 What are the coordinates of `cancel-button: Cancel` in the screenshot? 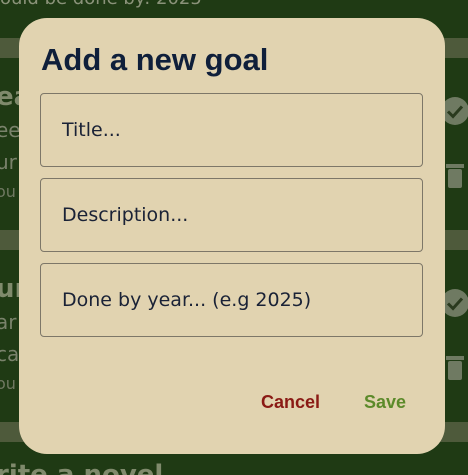 It's located at (290, 402).